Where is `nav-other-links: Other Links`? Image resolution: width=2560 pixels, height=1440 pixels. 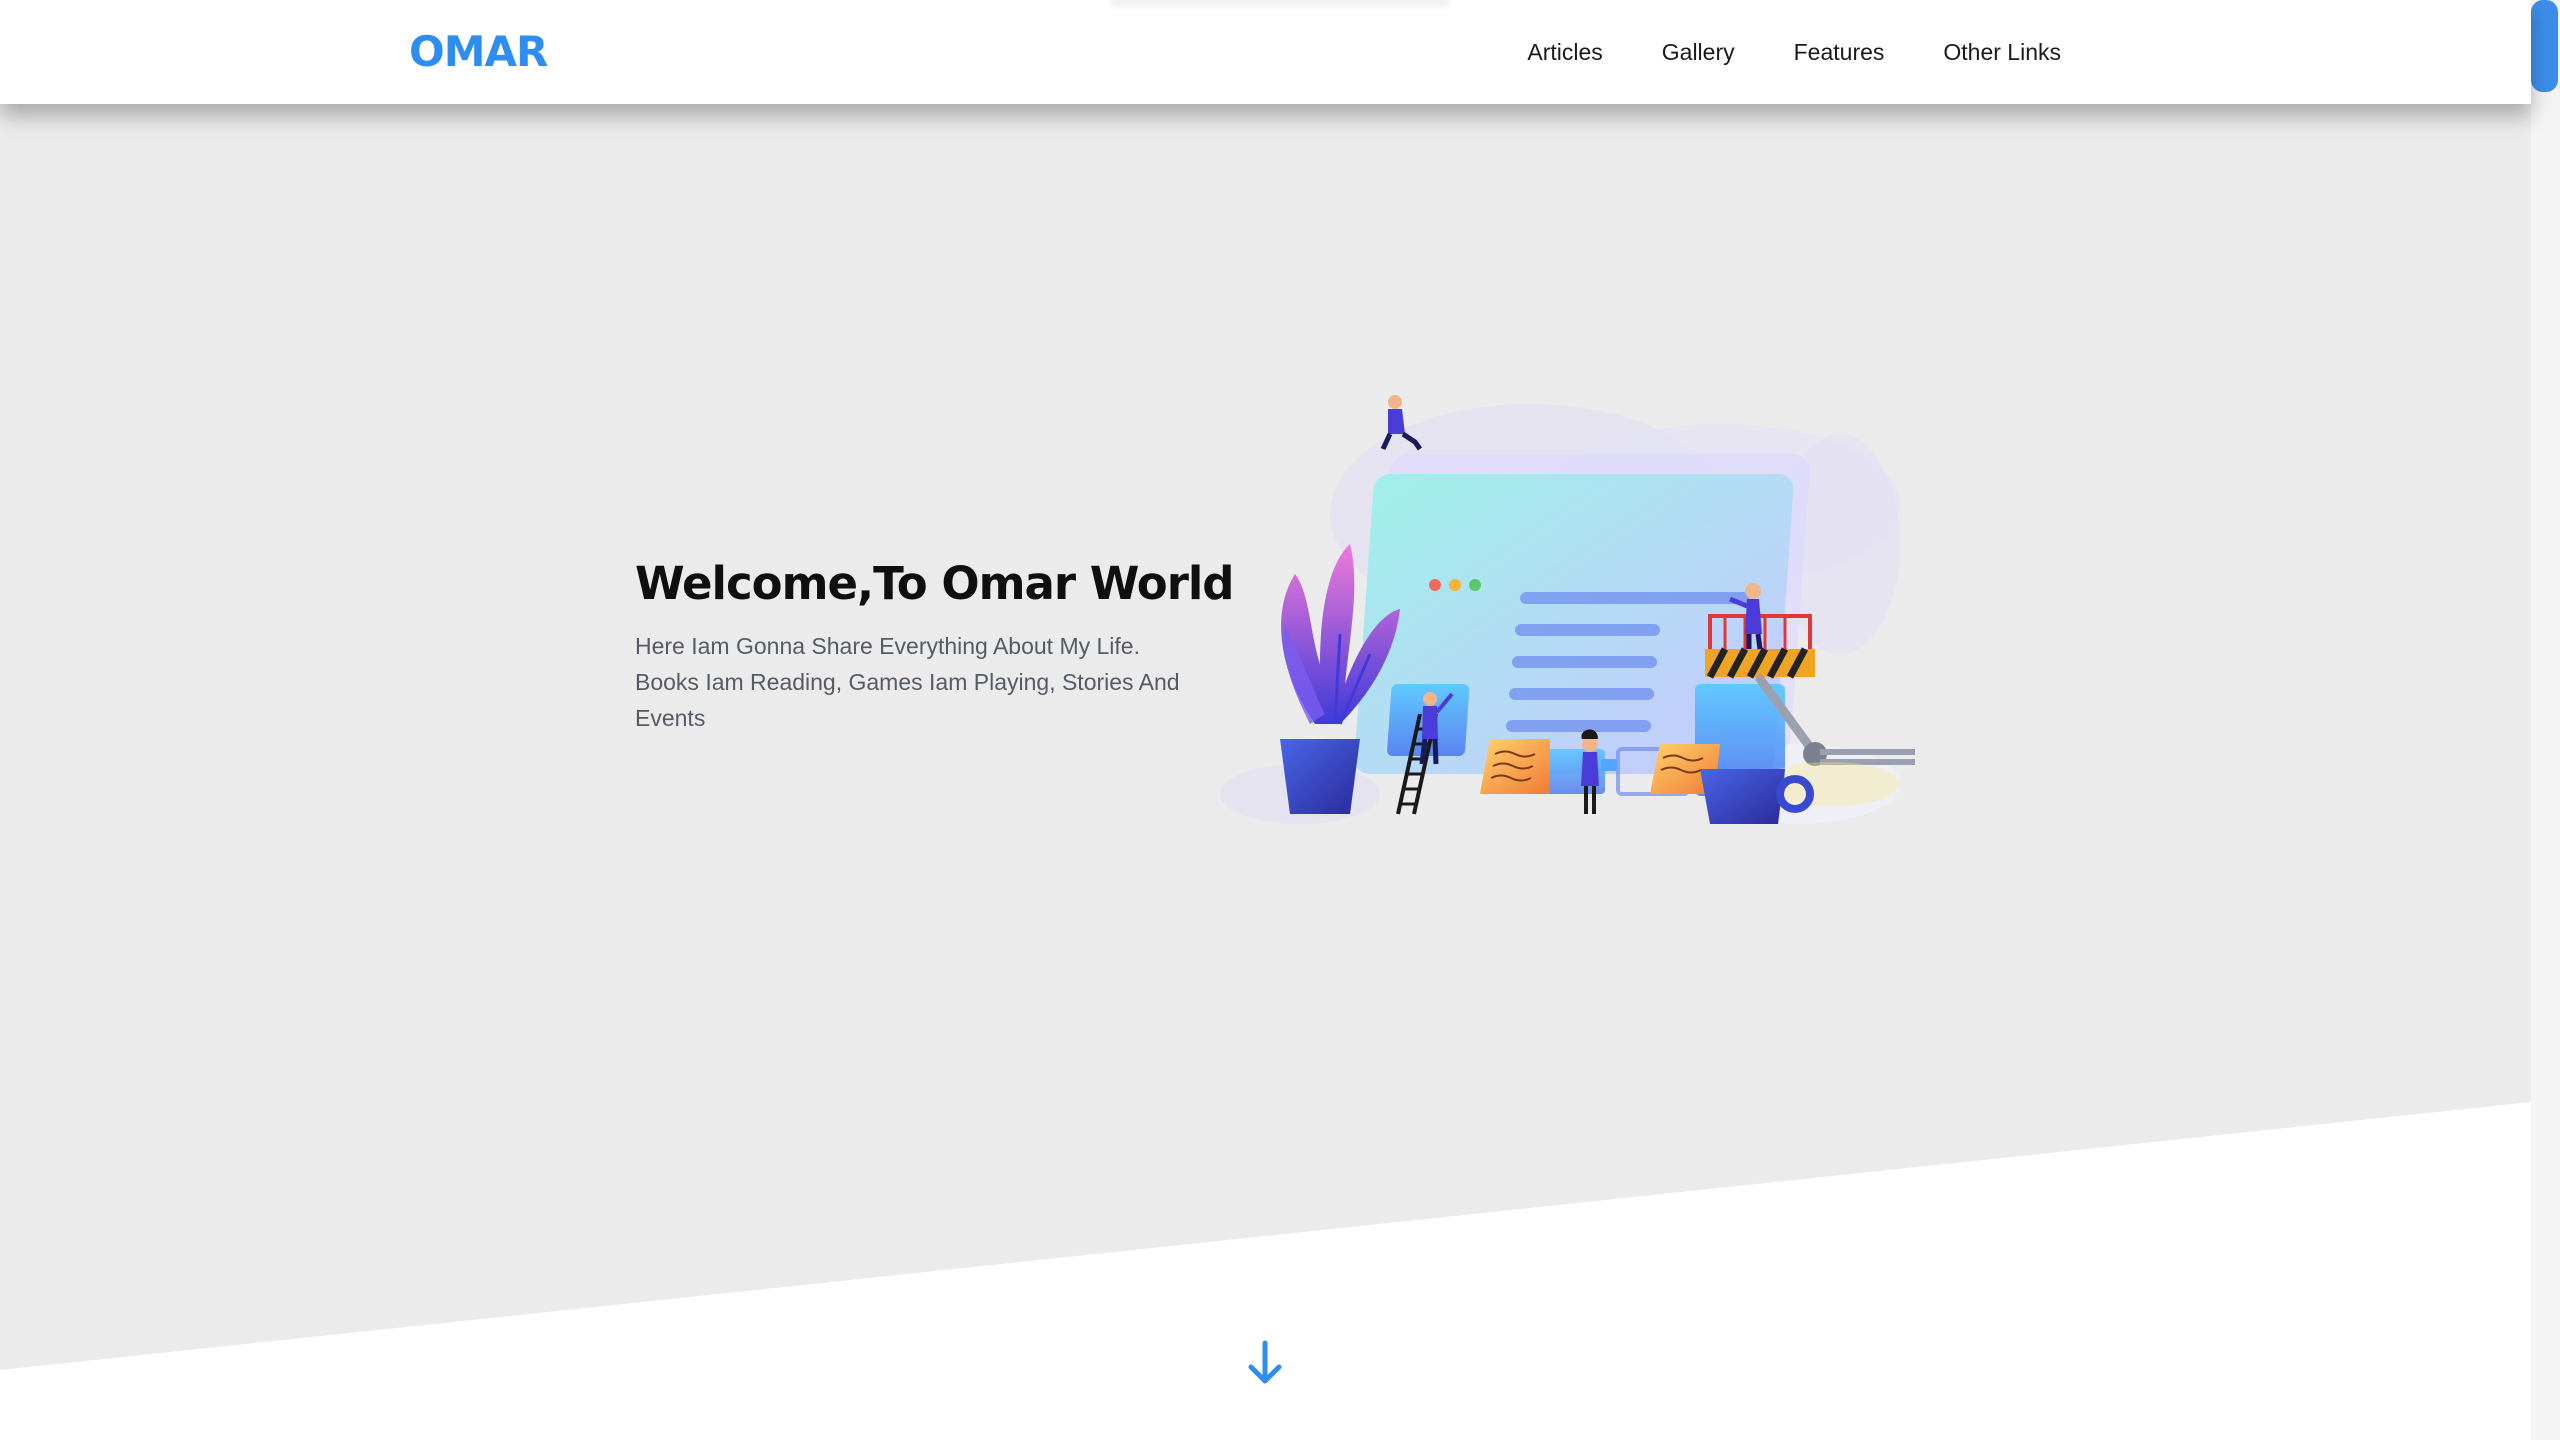 nav-other-links: Other Links is located at coordinates (2002, 52).